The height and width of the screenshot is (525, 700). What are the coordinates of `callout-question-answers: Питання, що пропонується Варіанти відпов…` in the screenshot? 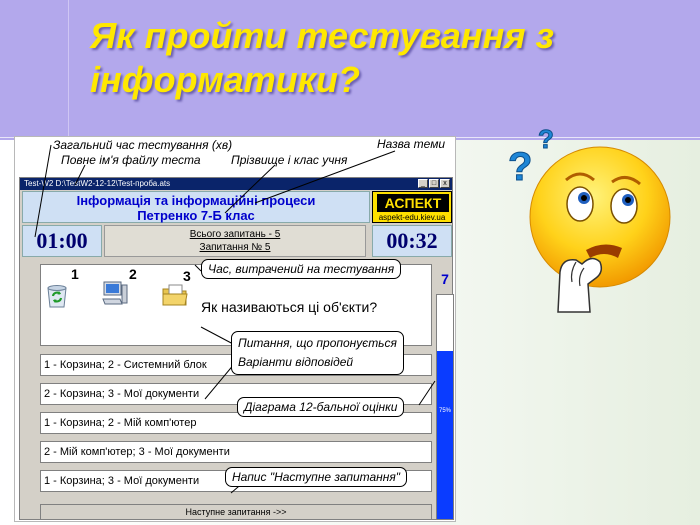 It's located at (317, 353).